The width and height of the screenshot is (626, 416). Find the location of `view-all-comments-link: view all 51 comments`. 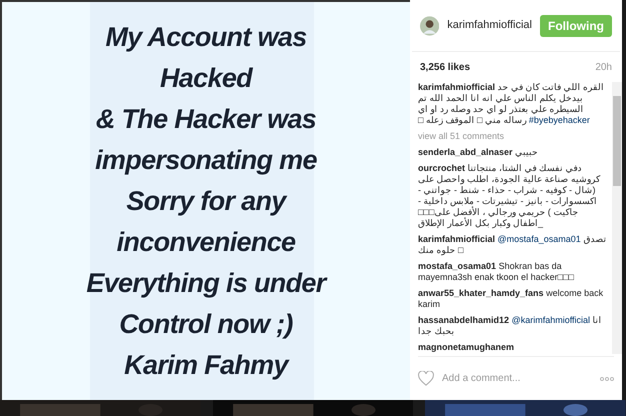

view-all-comments-link: view all 51 comments is located at coordinates (513, 136).